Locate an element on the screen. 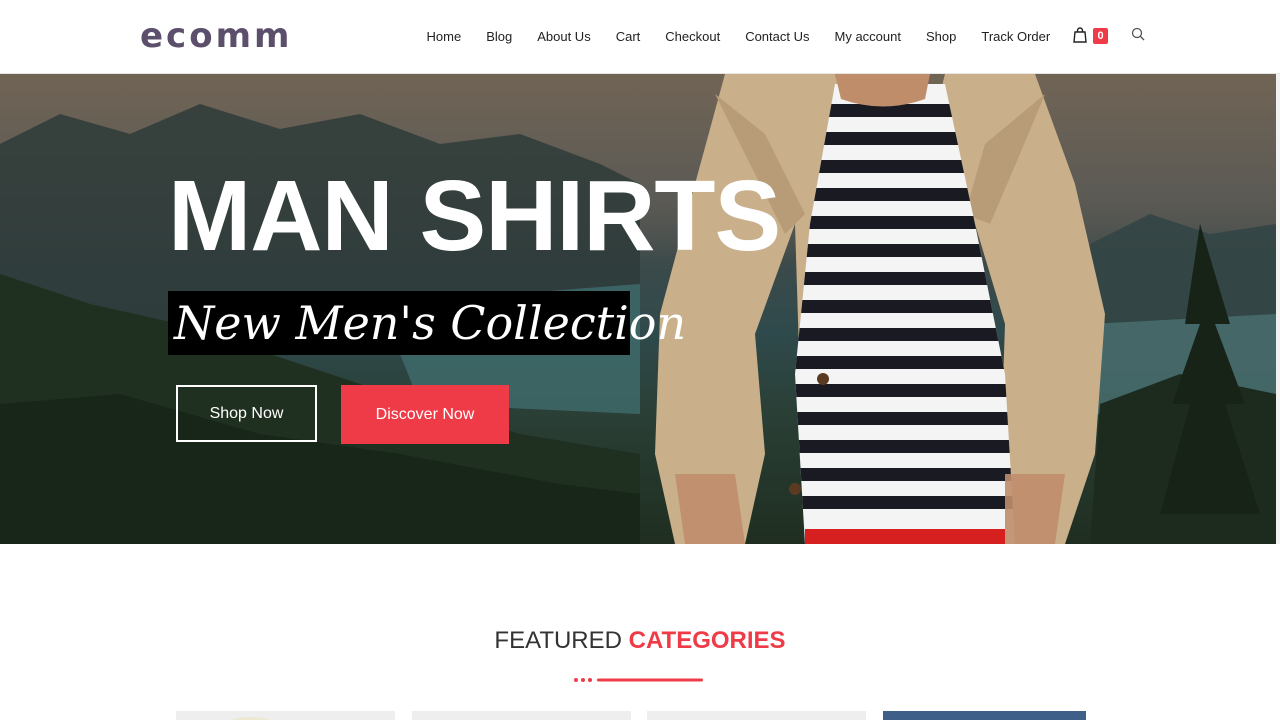 Image resolution: width=1280 pixels, height=720 pixels. featured-categories-heading: FEATURED CATEGORIES is located at coordinates (640, 641).